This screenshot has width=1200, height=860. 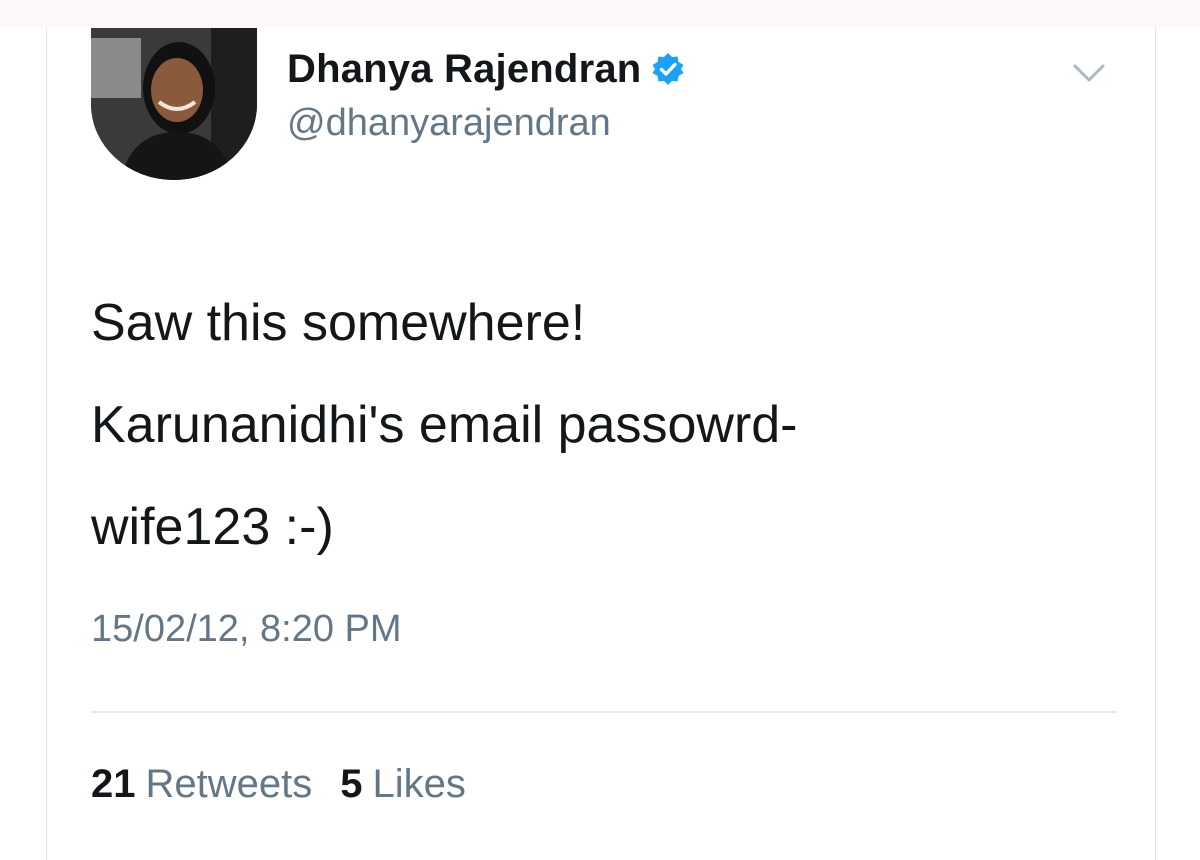 I want to click on likes-label: Likes, so click(x=419, y=784).